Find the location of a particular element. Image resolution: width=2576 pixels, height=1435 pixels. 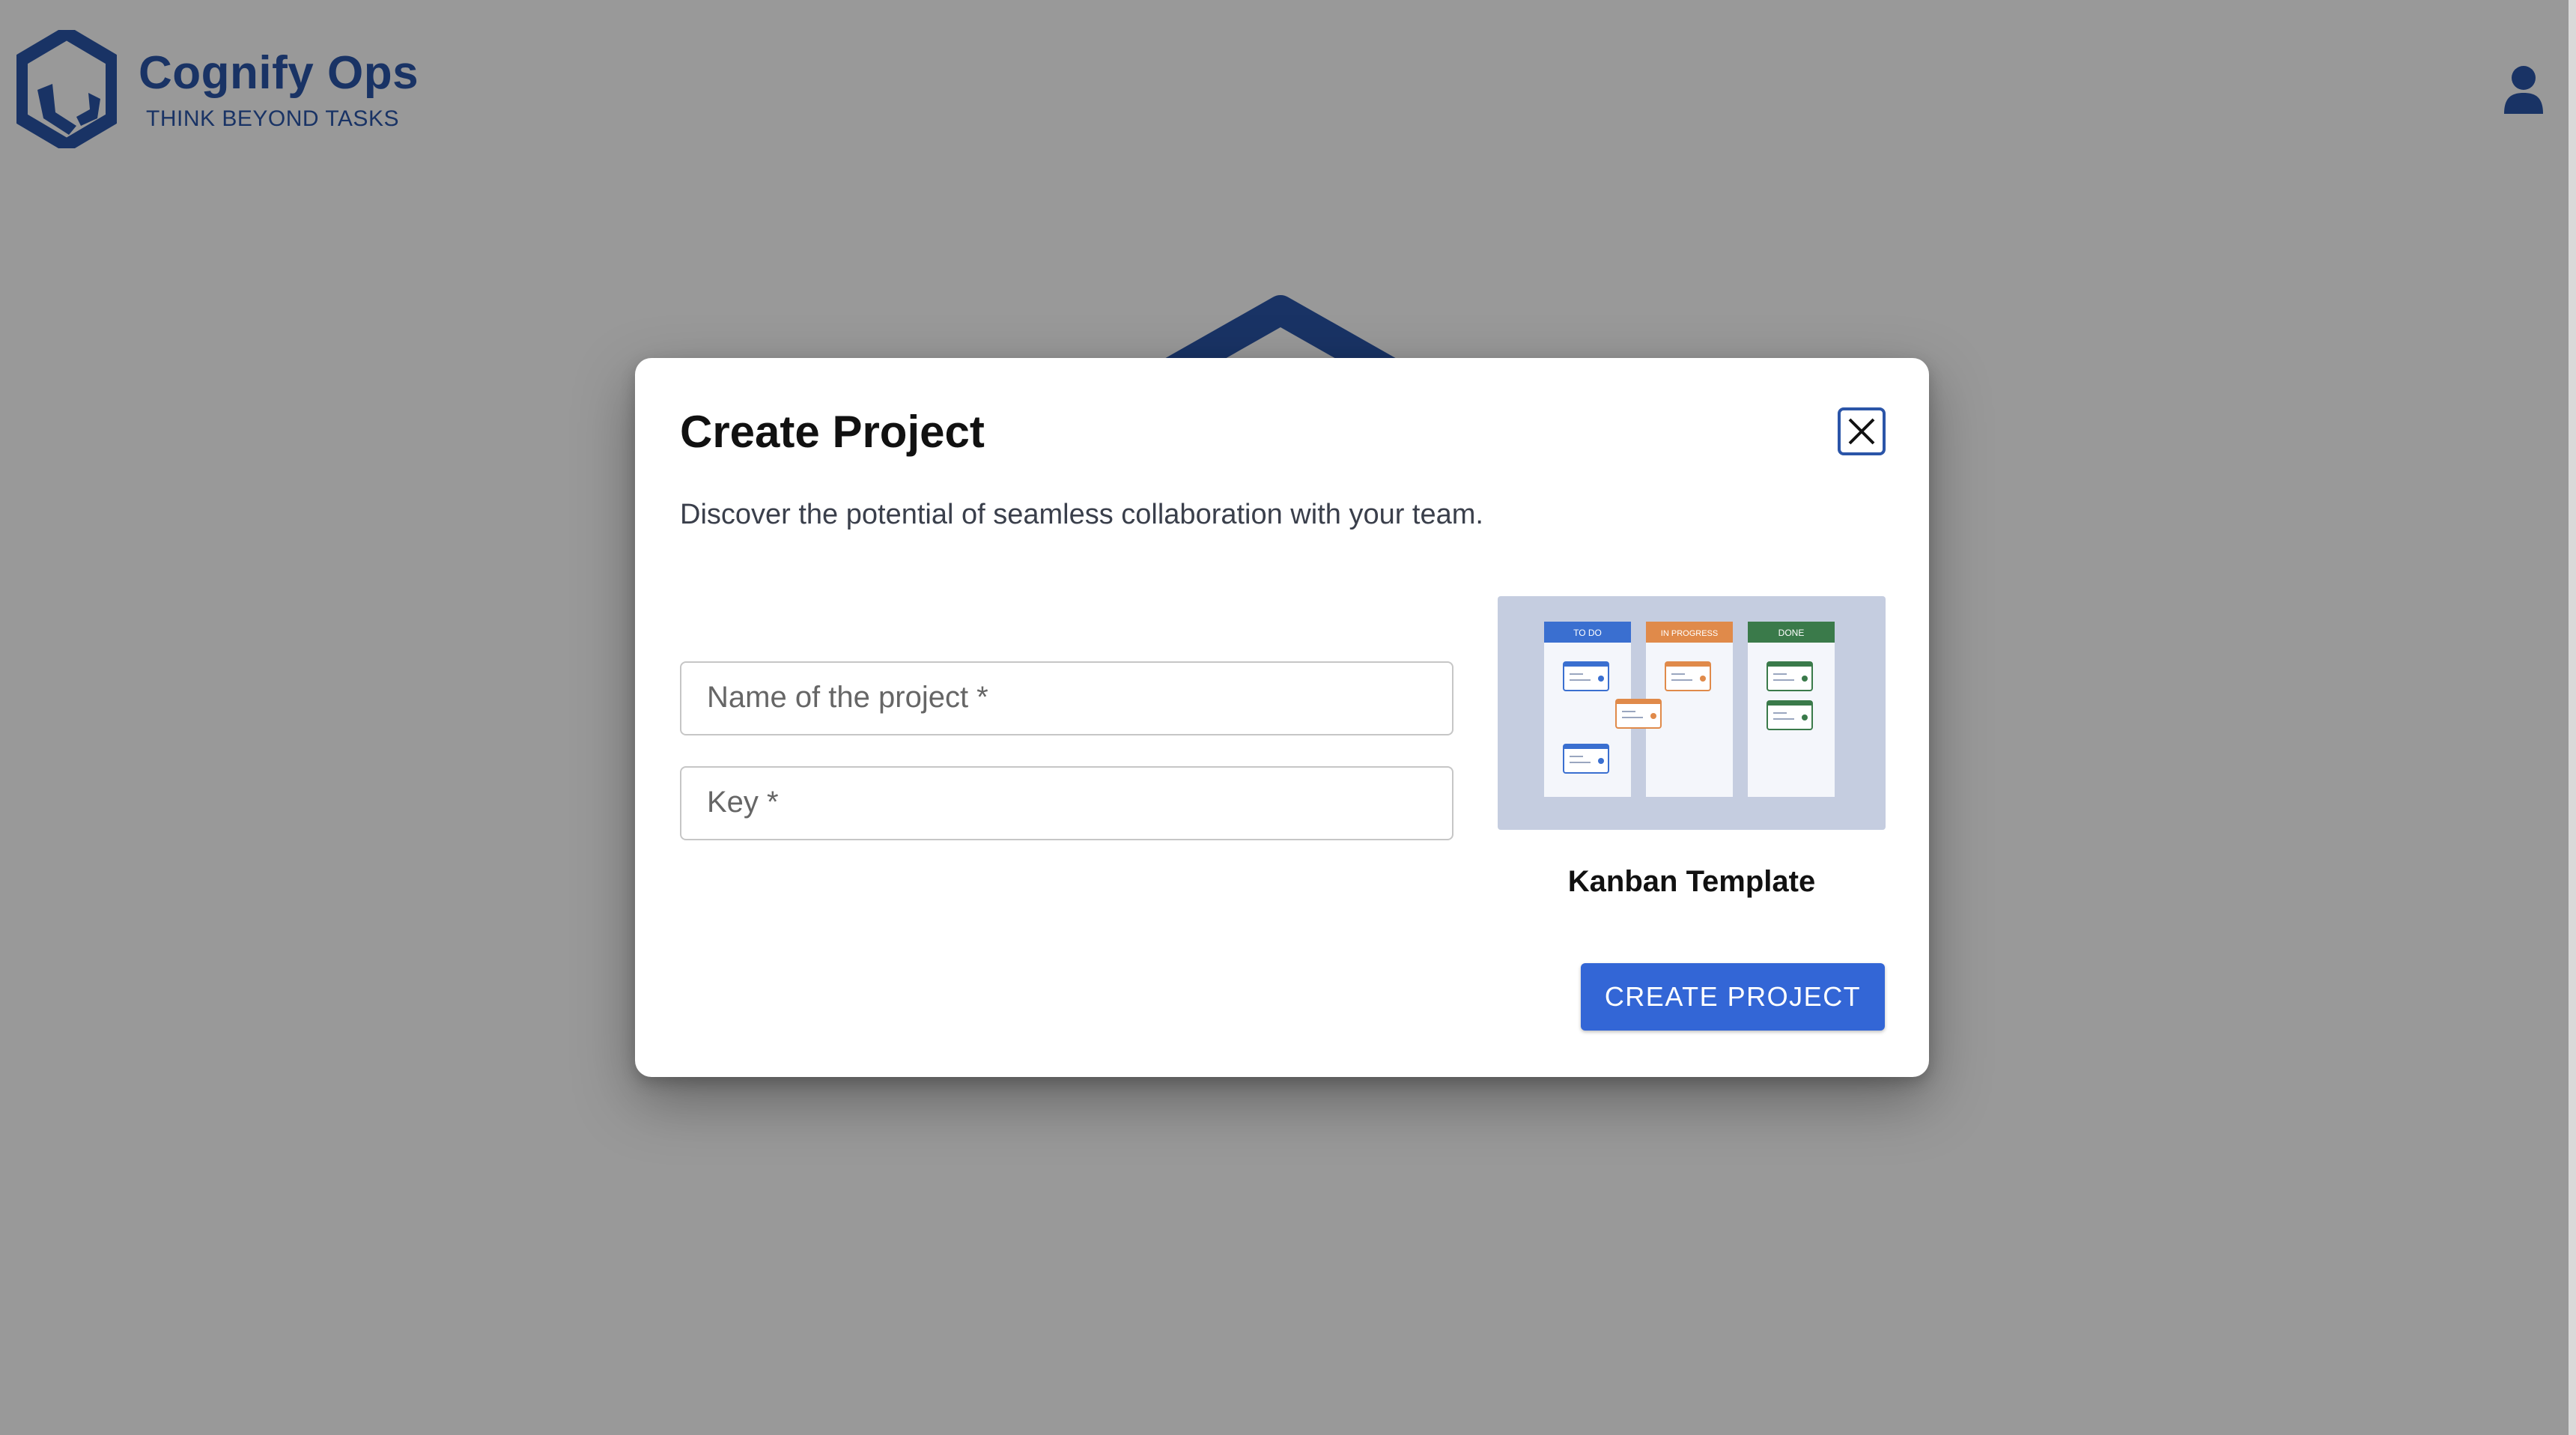

column-label-todo: TO DO is located at coordinates (1587, 633).